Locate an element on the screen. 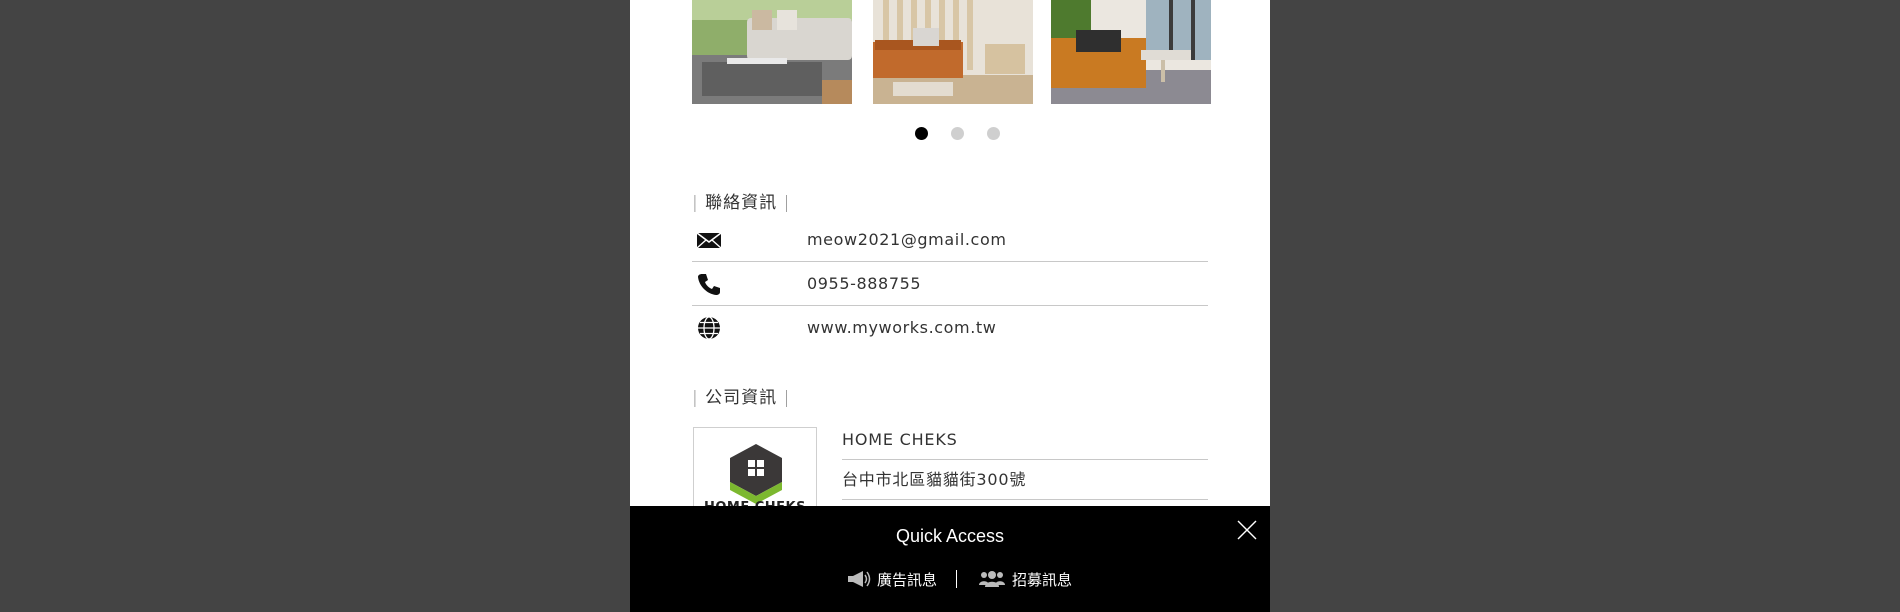 The image size is (1900, 612). ad-info-label: 廣告訊息 is located at coordinates (907, 579).